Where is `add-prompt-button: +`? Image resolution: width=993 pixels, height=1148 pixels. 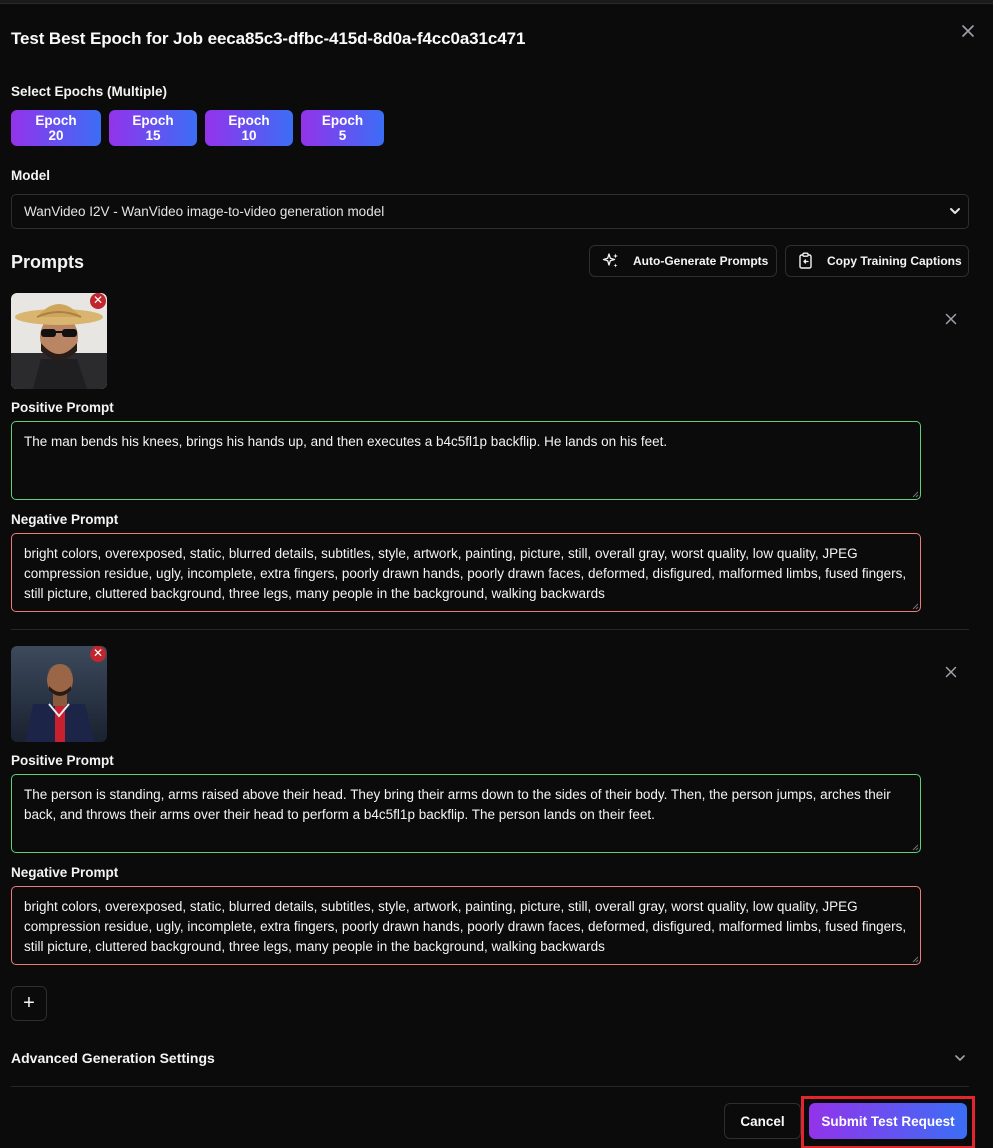 add-prompt-button: + is located at coordinates (29, 1003).